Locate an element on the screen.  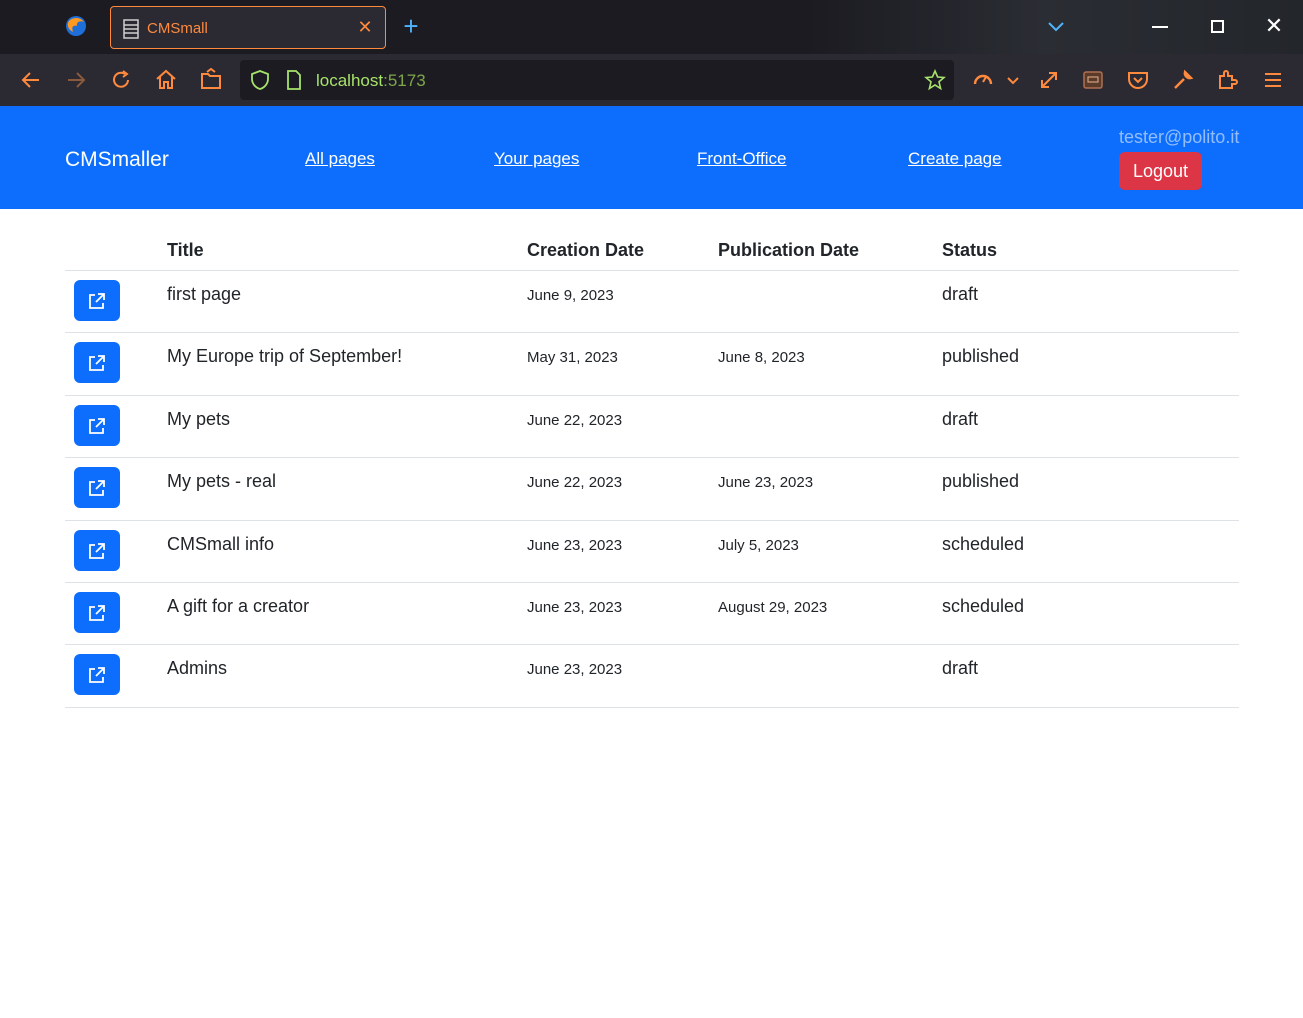
window-maximize-icon is located at coordinates (1217, 26).